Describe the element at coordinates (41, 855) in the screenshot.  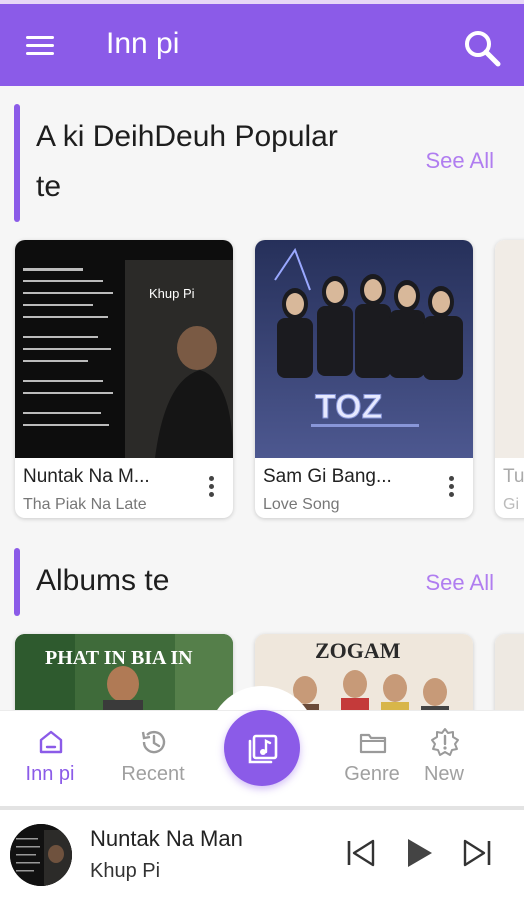
I see `now-playing-cover` at that location.